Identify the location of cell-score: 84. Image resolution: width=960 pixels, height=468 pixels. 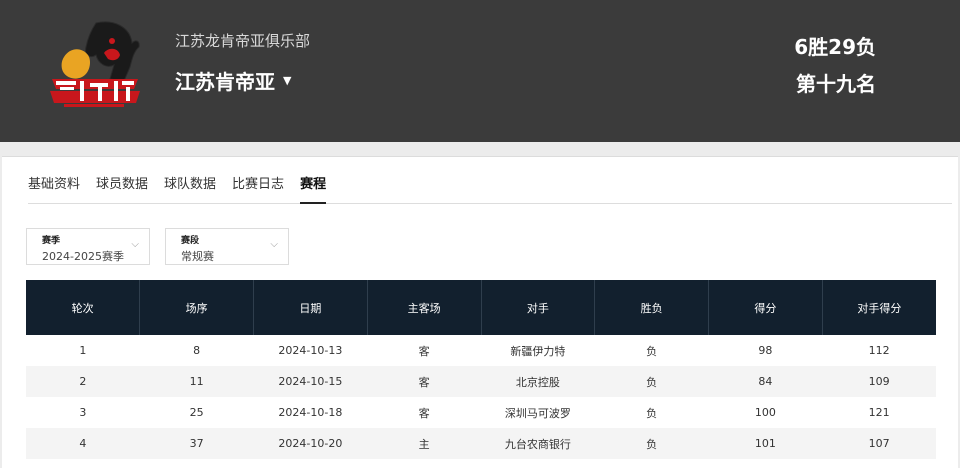
(765, 381).